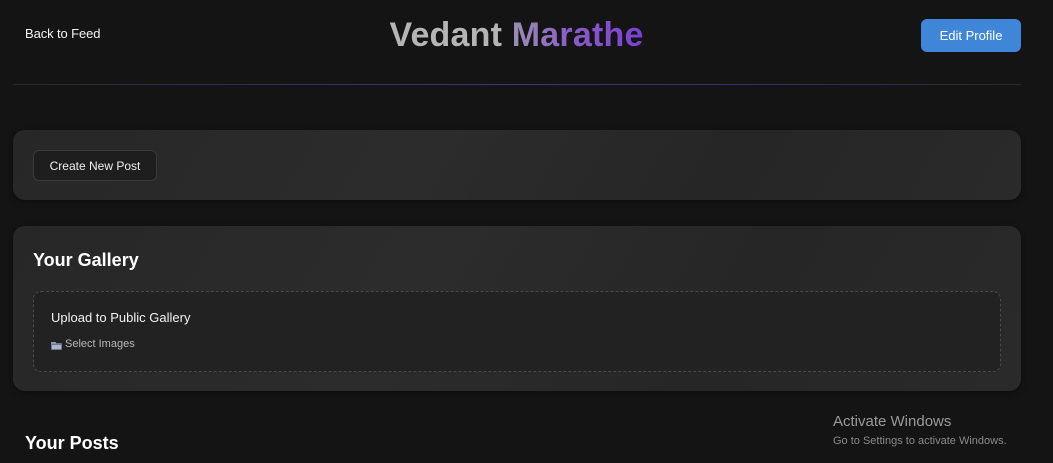 The height and width of the screenshot is (463, 1053). Describe the element at coordinates (100, 344) in the screenshot. I see `select-images-label: Select Images` at that location.